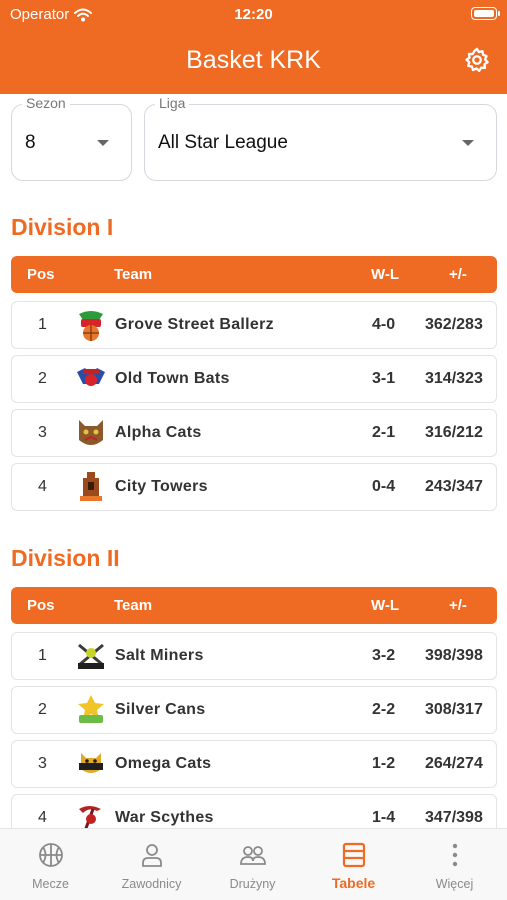  Describe the element at coordinates (353, 855) in the screenshot. I see `table-icon` at that location.